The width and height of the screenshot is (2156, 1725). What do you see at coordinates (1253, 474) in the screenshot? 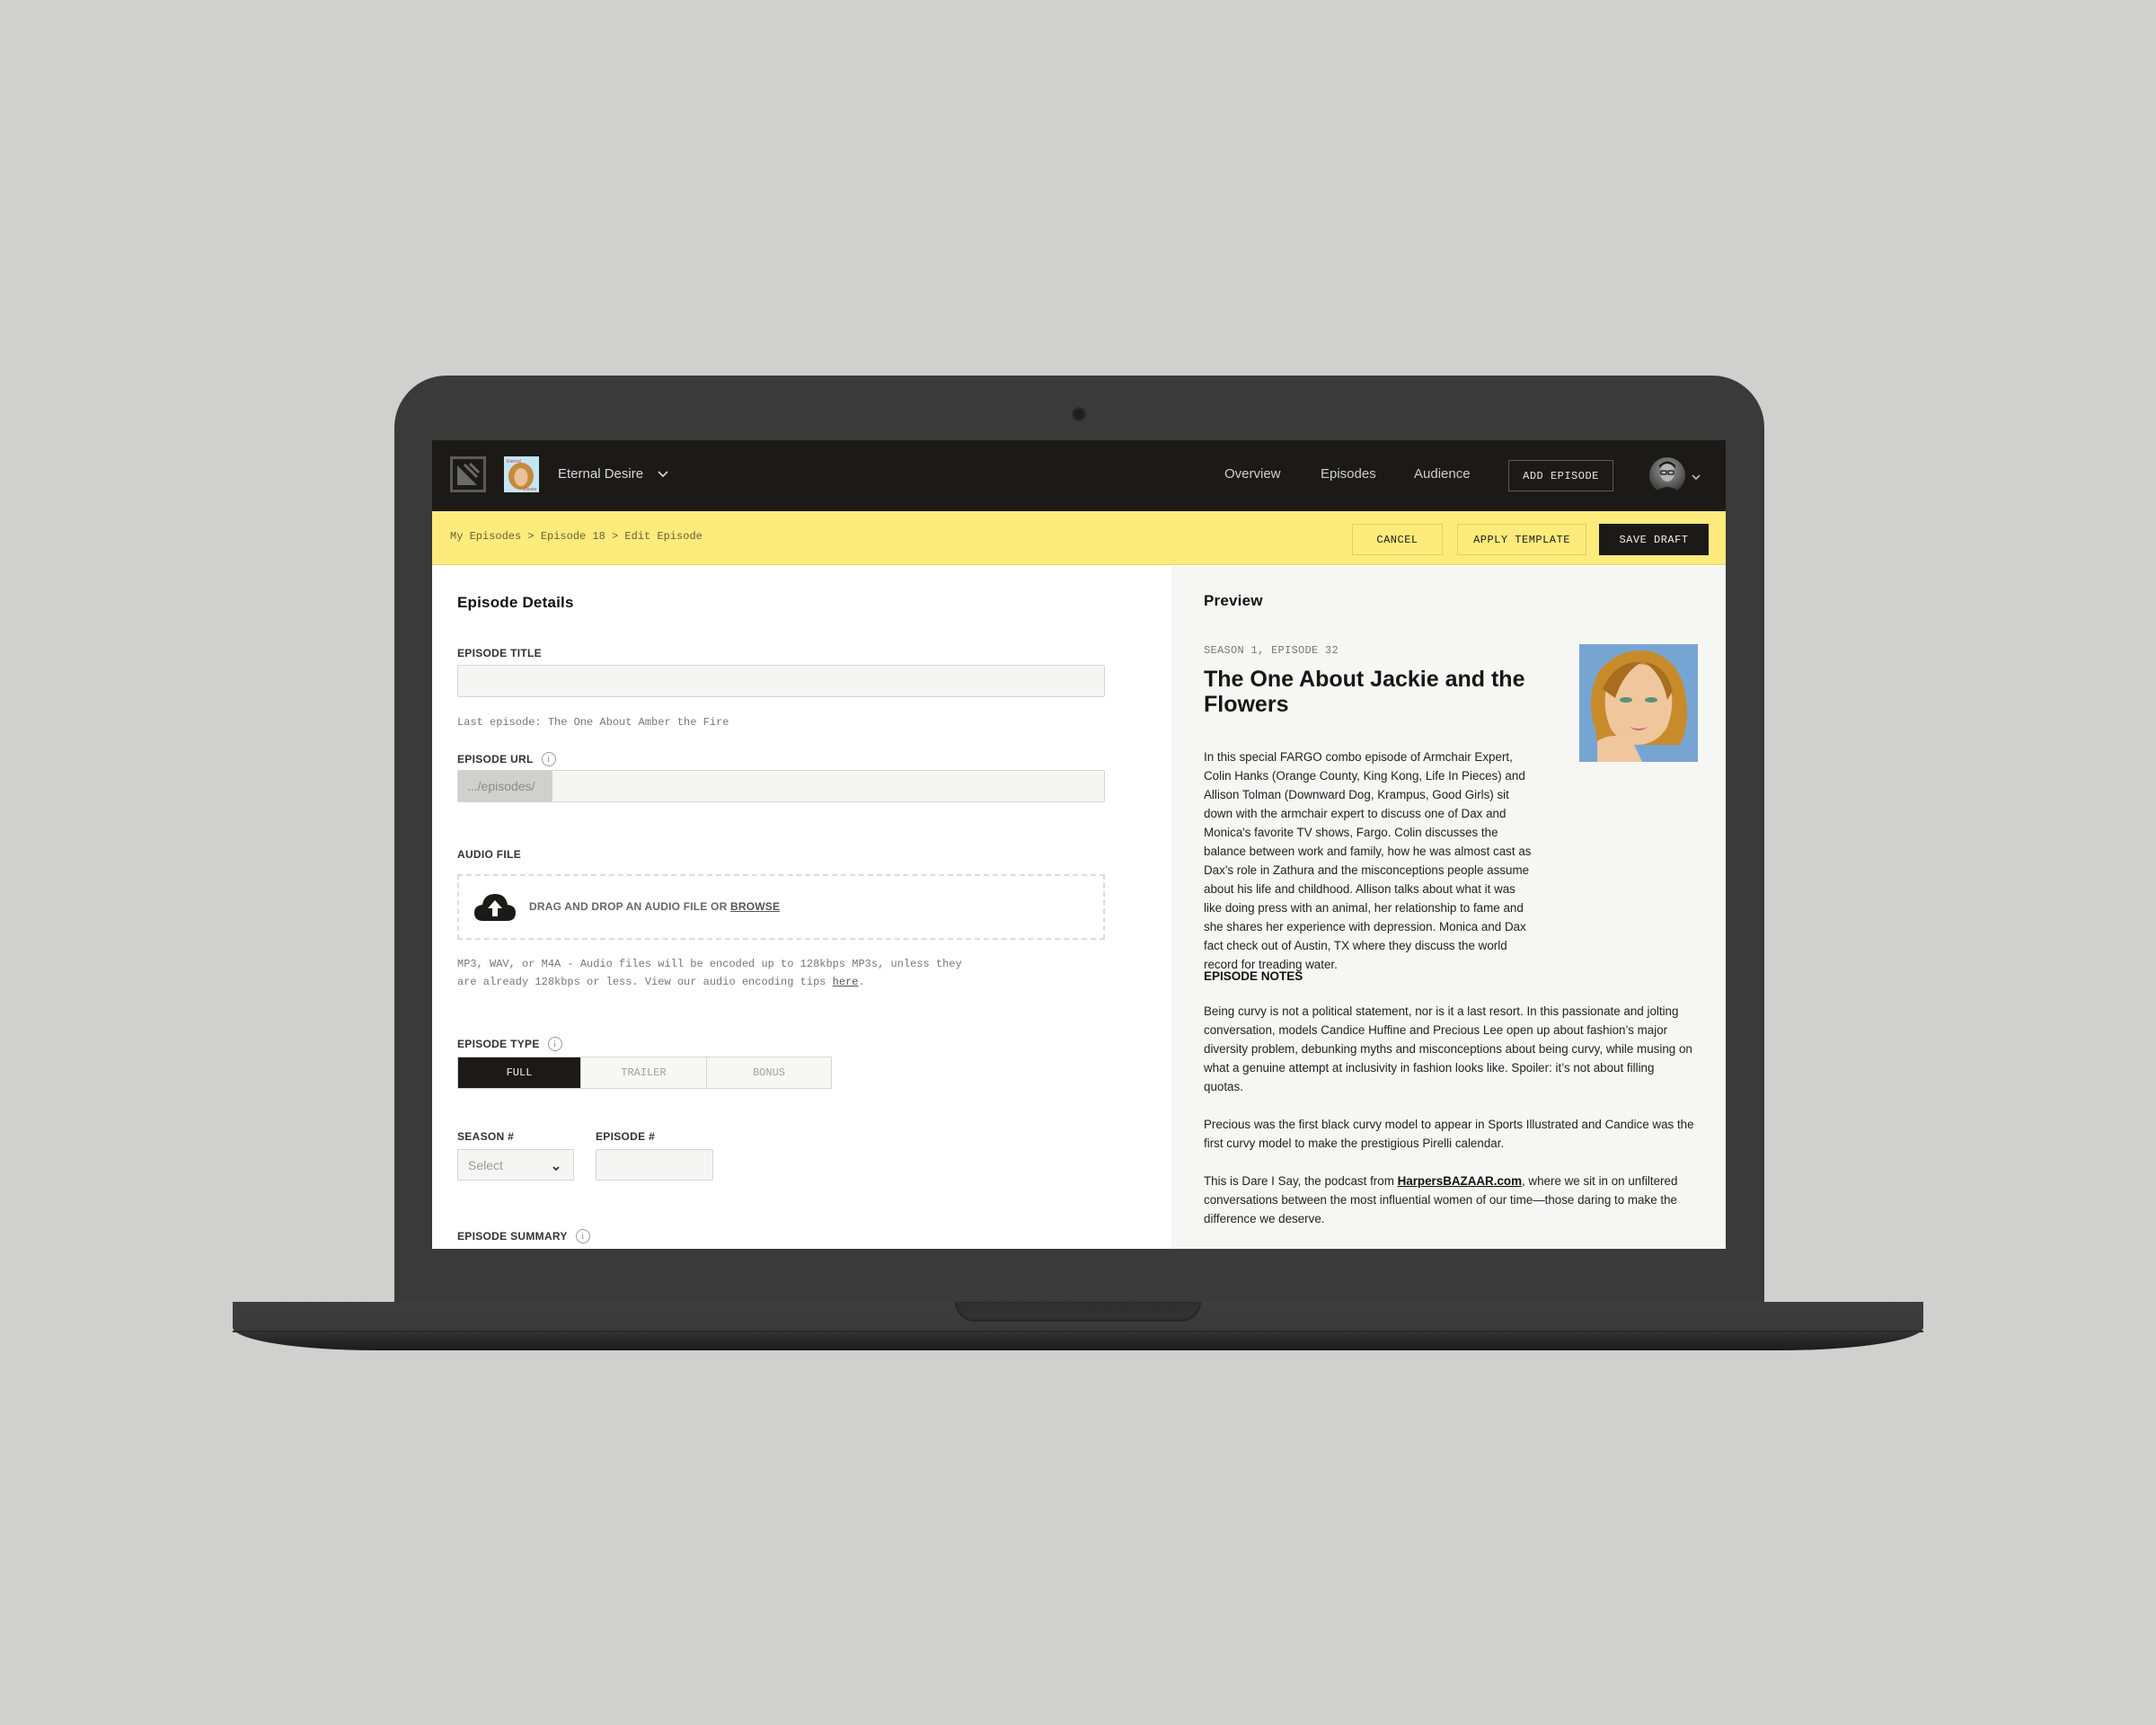
I see `nav-overview: Overview` at bounding box center [1253, 474].